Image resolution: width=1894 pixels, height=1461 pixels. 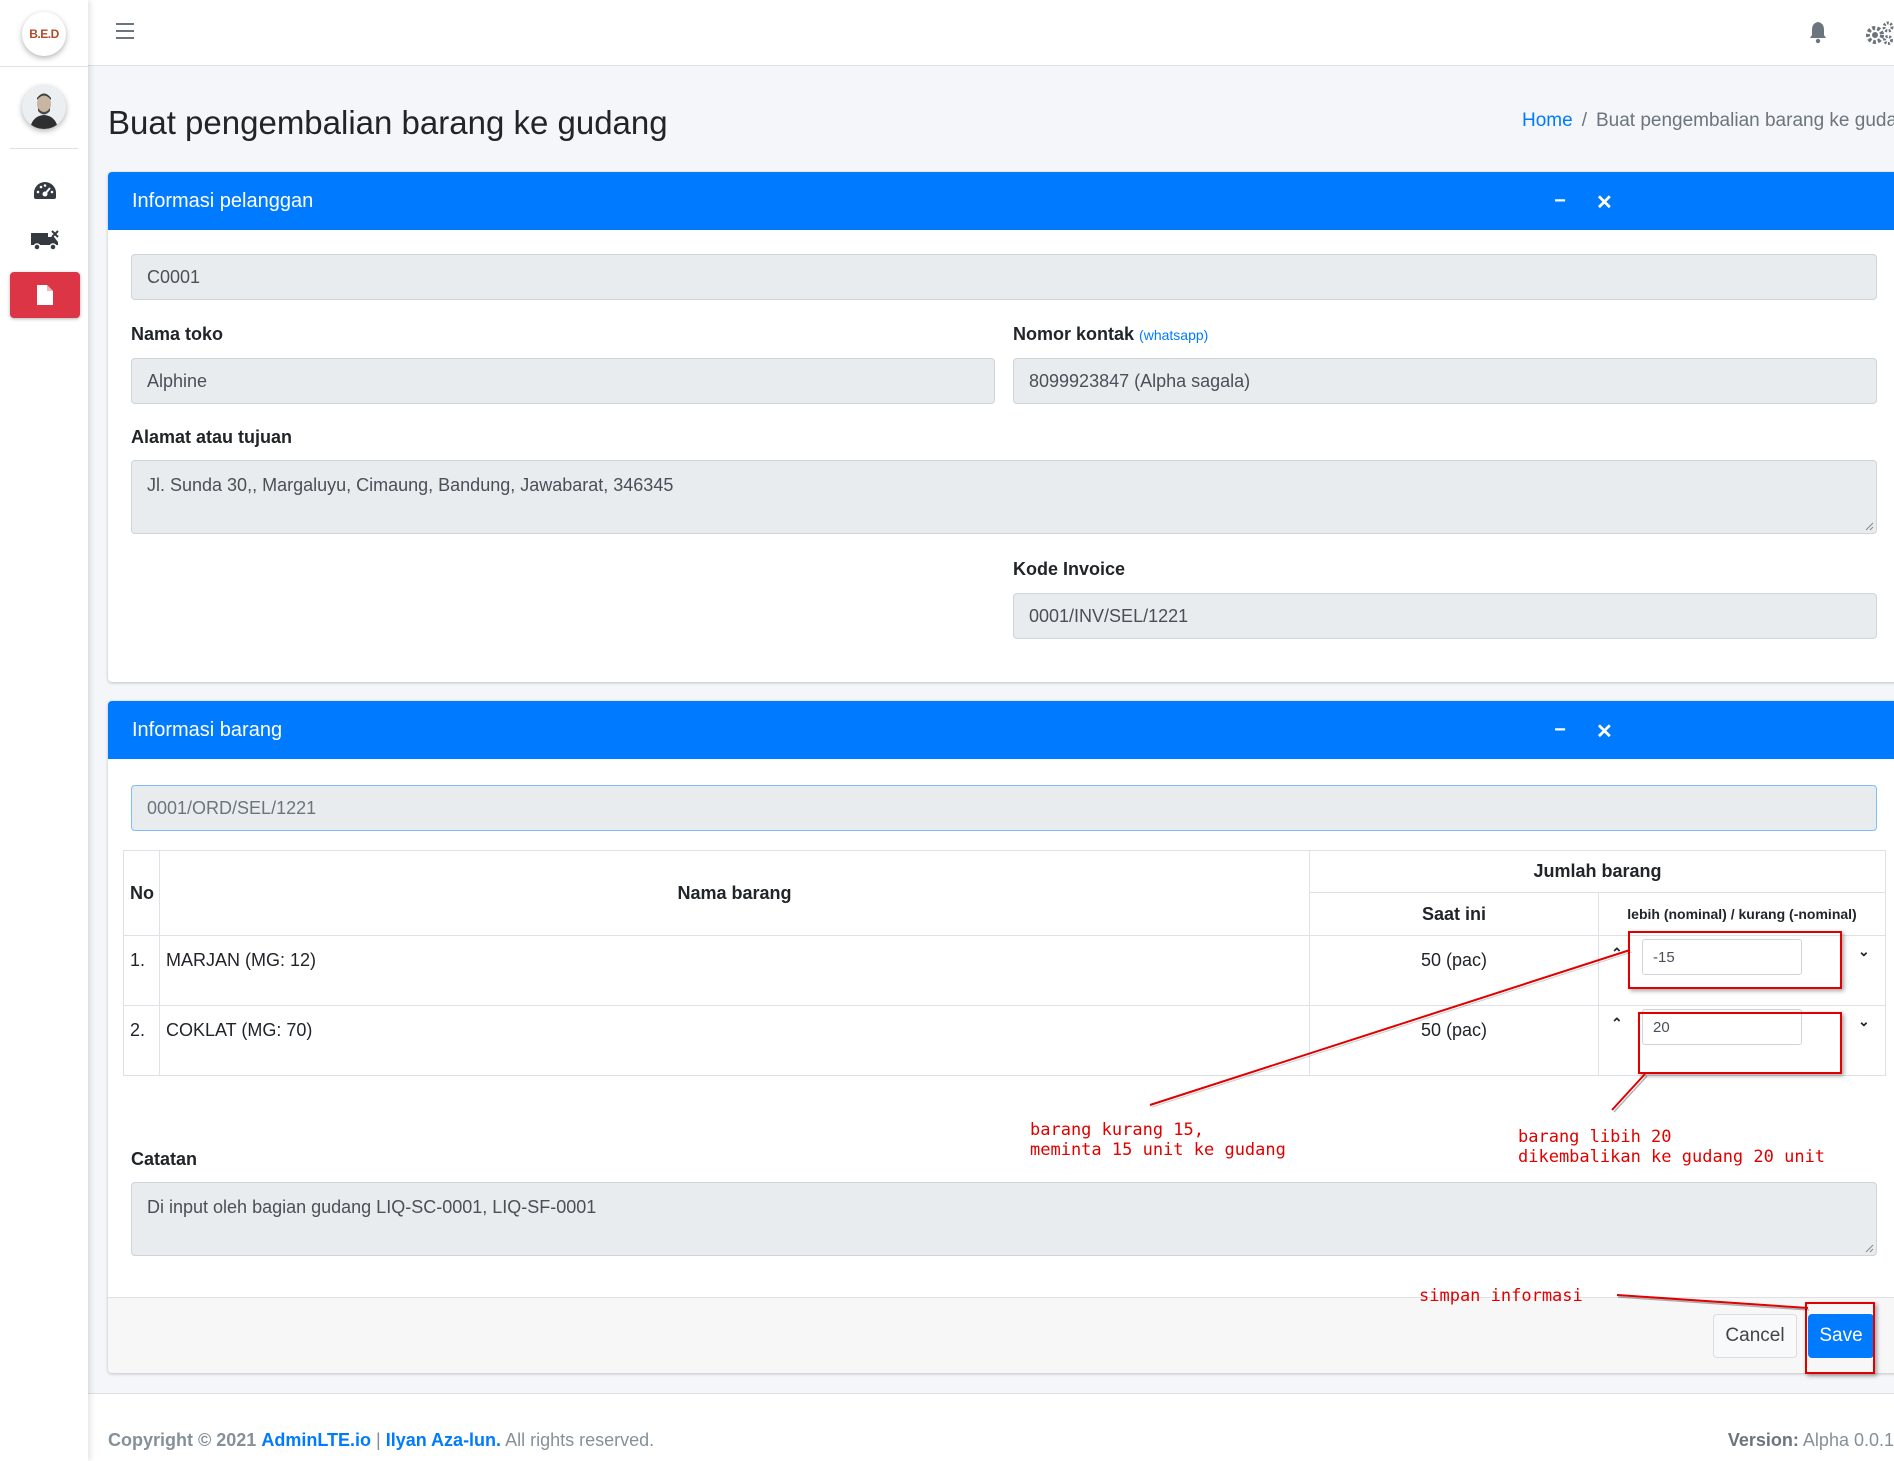 I want to click on contact-field: 8099923847 (Alpha sagala), so click(x=1445, y=381).